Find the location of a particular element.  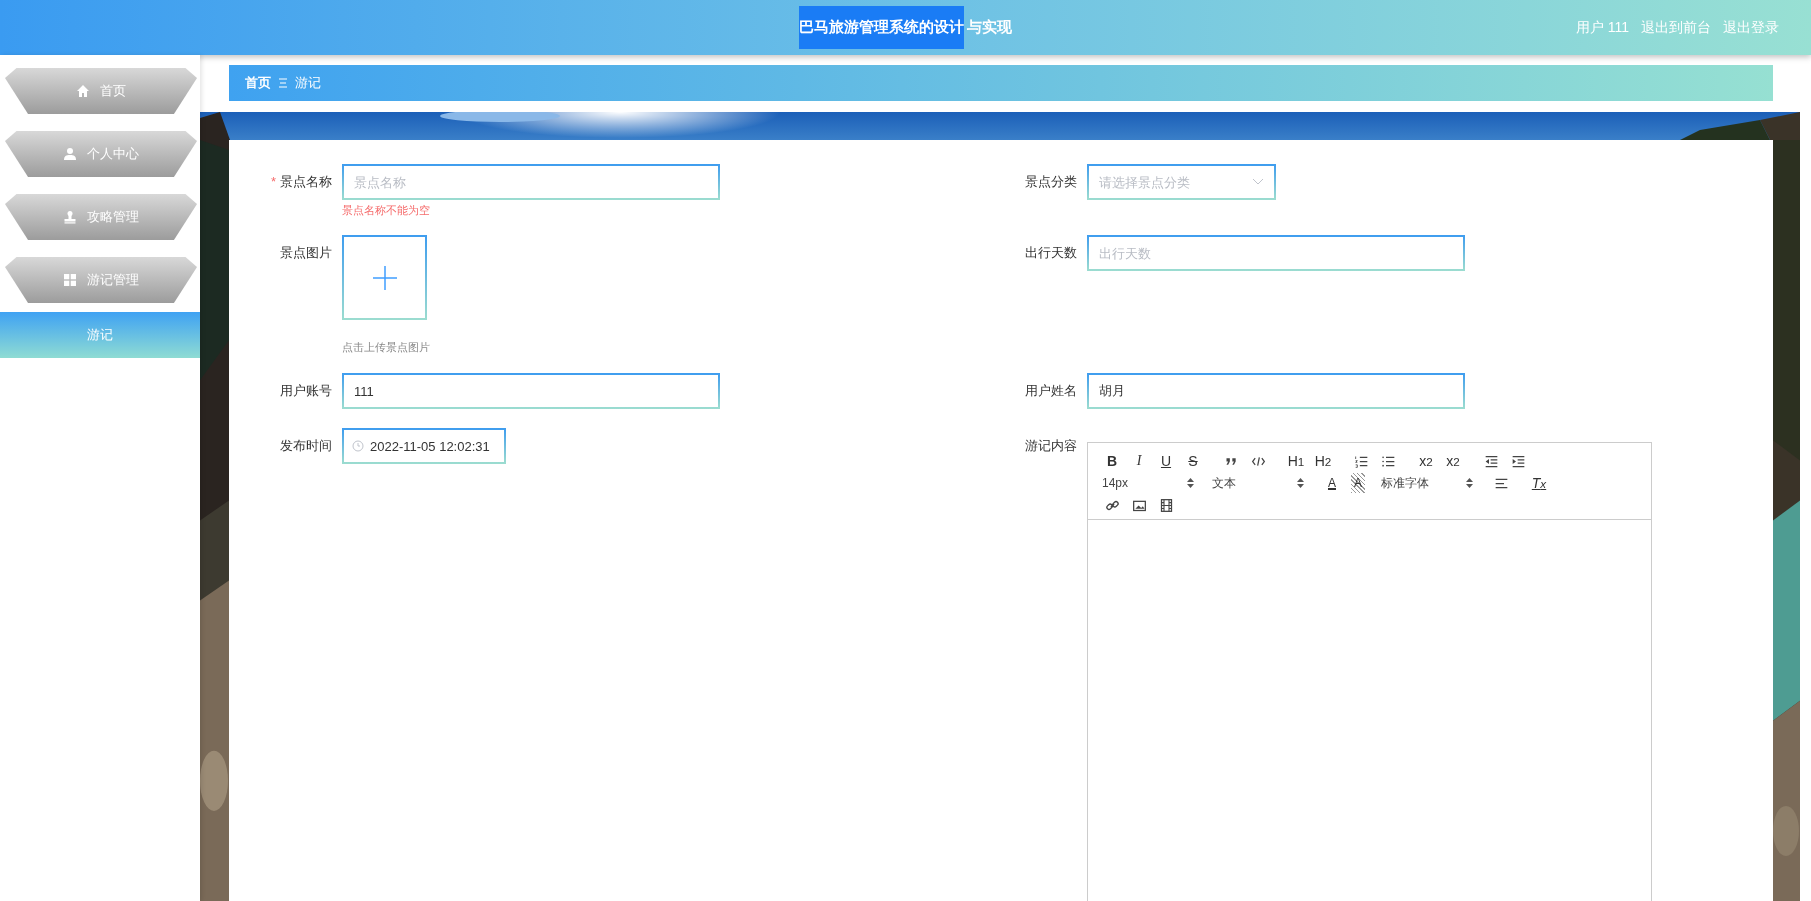

field-label: 景点名称 is located at coordinates (306, 181).